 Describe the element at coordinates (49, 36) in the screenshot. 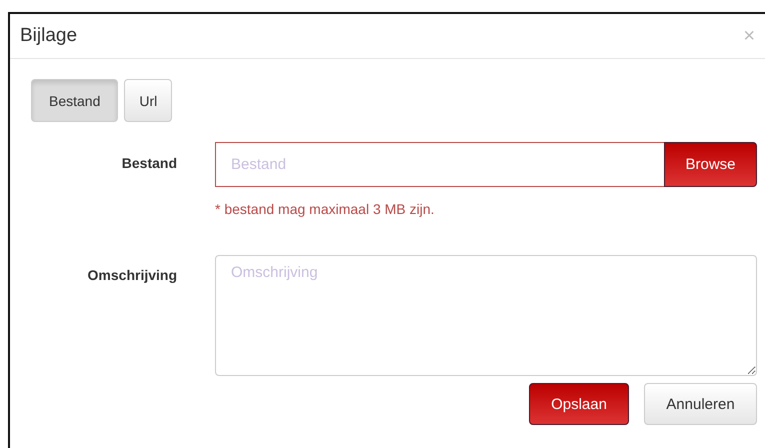

I see `dialog-title: Bijlage` at that location.